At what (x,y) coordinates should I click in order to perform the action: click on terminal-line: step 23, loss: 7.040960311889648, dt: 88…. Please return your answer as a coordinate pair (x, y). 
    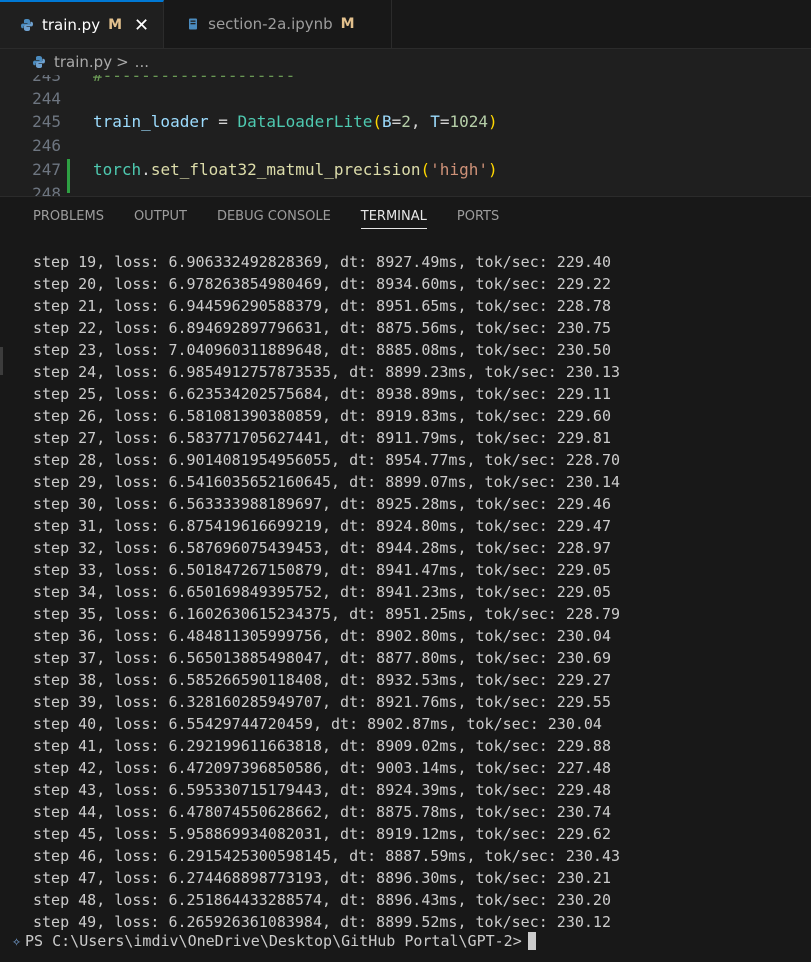
    Looking at the image, I should click on (322, 350).